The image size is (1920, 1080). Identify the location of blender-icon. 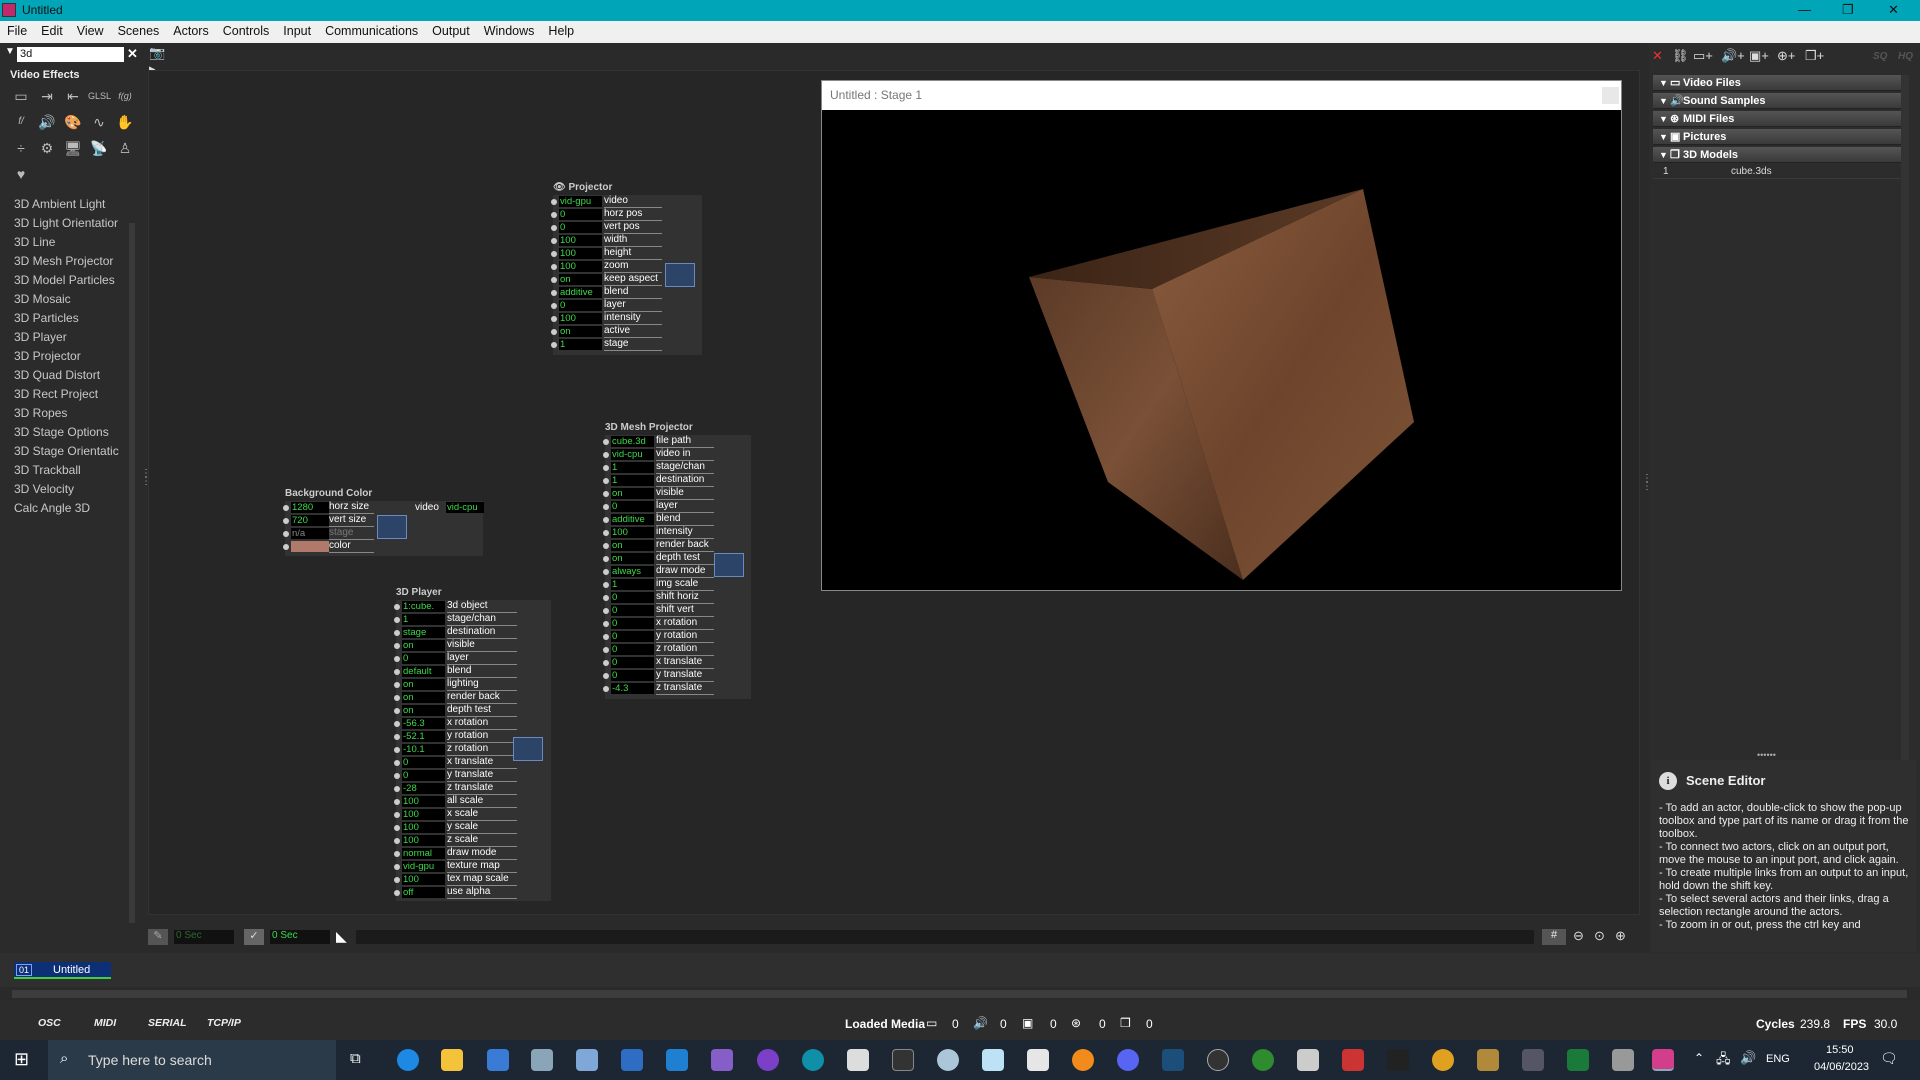
(1083, 1060).